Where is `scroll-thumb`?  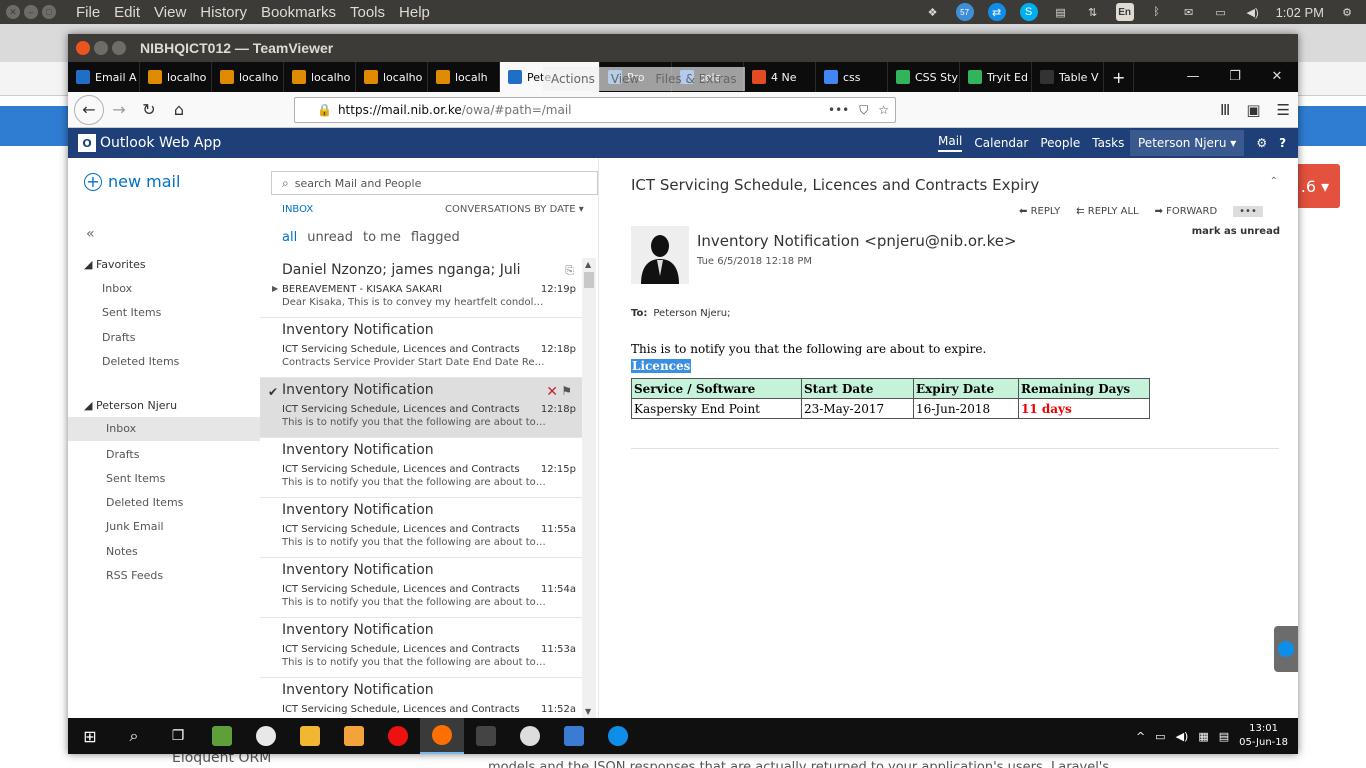
scroll-thumb is located at coordinates (589, 280).